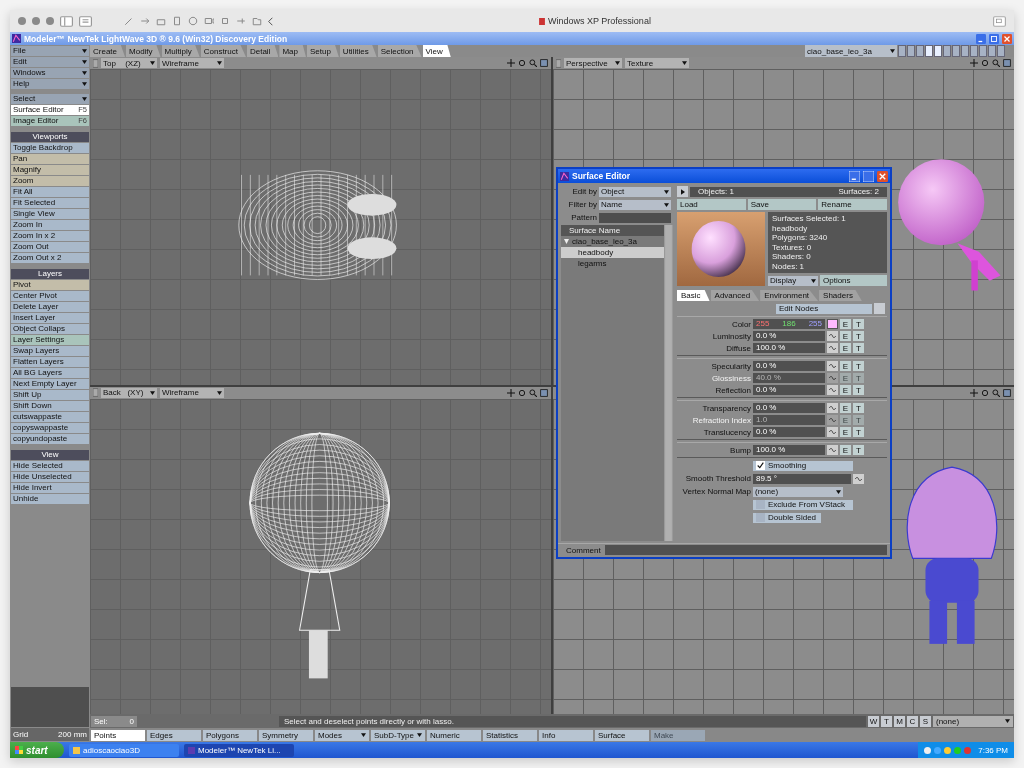 Image resolution: width=1024 pixels, height=768 pixels. I want to click on comment-field, so click(745, 550).